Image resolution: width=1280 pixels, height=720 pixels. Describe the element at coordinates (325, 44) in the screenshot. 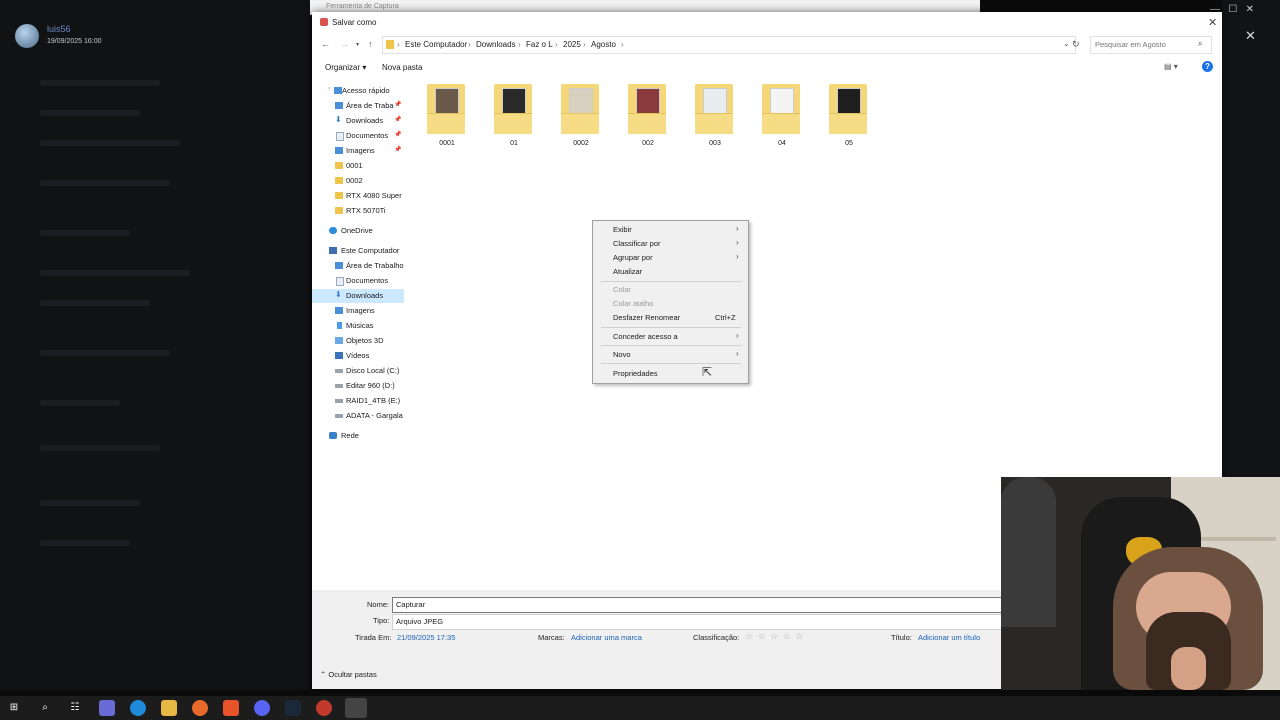

I see `back-arrow-icon: ←` at that location.